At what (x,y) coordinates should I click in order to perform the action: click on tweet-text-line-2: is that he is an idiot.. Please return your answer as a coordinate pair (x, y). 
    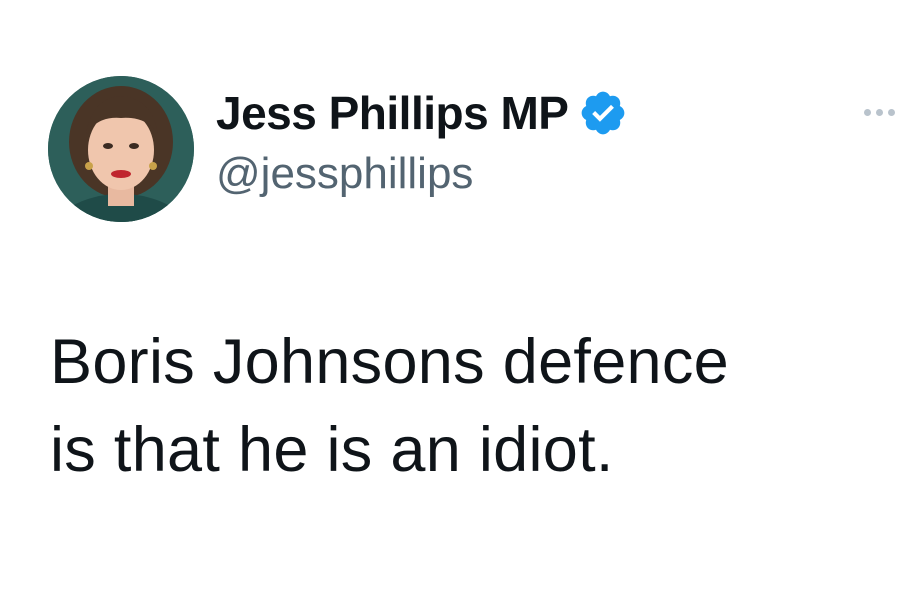
    Looking at the image, I should click on (332, 450).